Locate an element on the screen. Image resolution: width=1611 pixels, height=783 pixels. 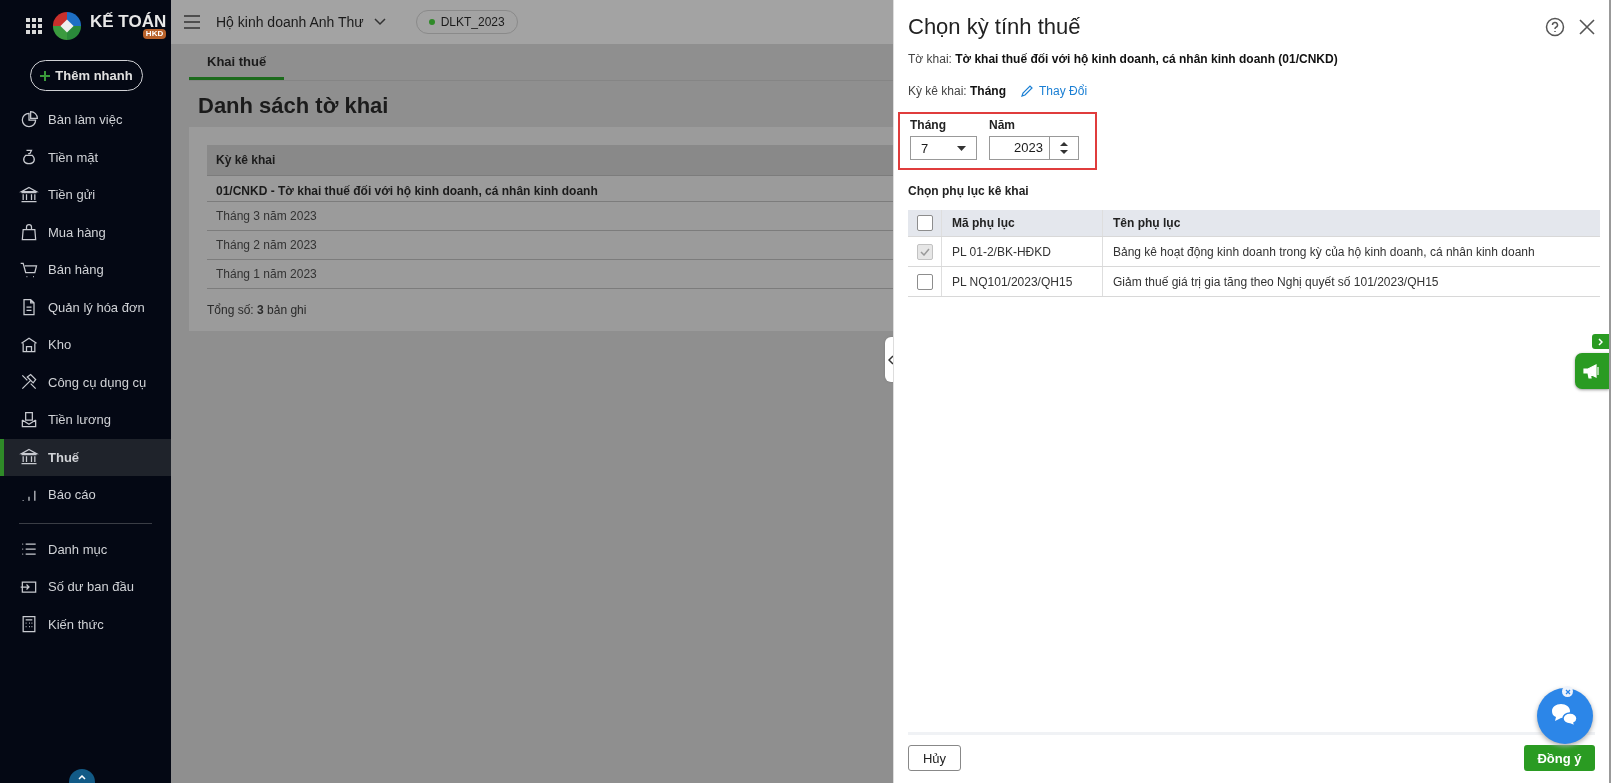
menu-icon is located at coordinates (192, 22).